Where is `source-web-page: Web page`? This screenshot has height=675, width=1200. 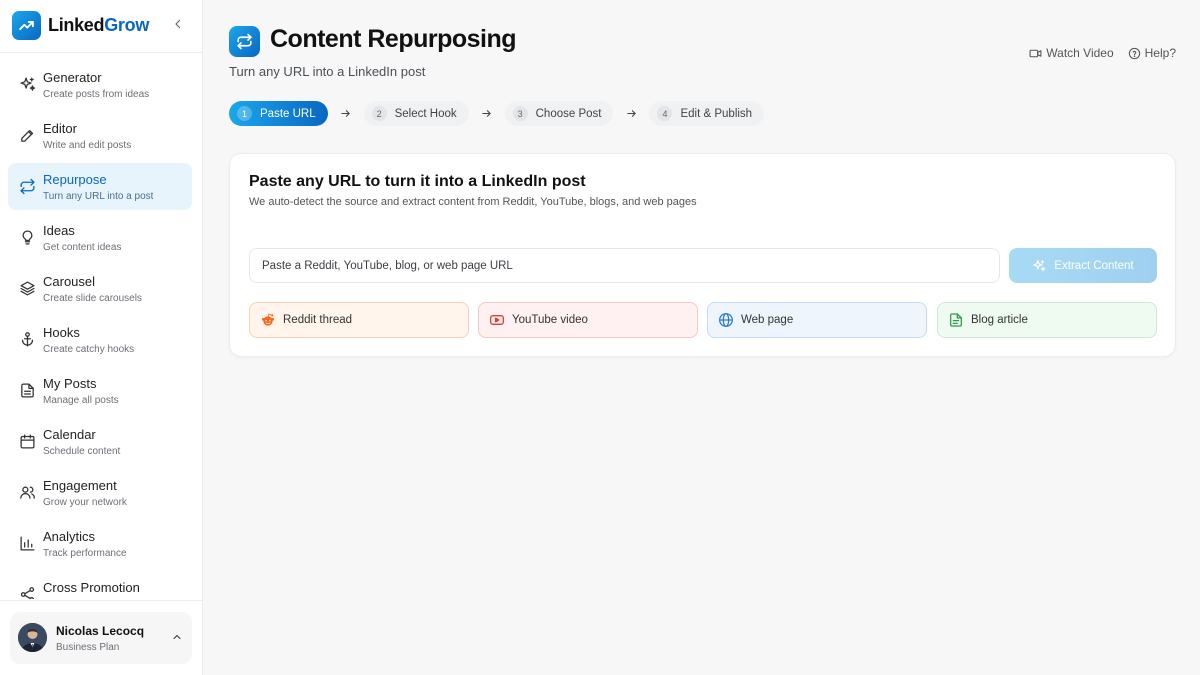
source-web-page: Web page is located at coordinates (817, 320).